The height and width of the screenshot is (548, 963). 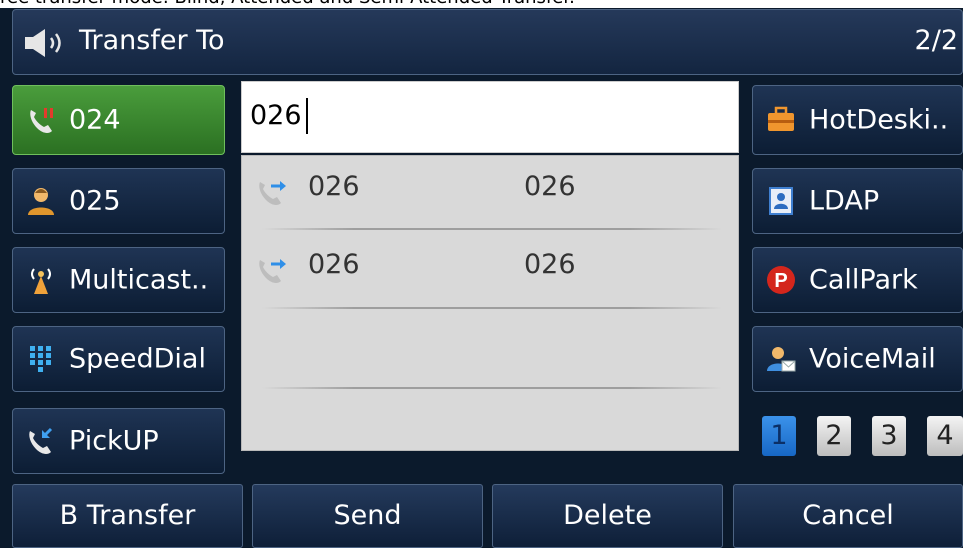 I want to click on keypad-icon, so click(x=40, y=359).